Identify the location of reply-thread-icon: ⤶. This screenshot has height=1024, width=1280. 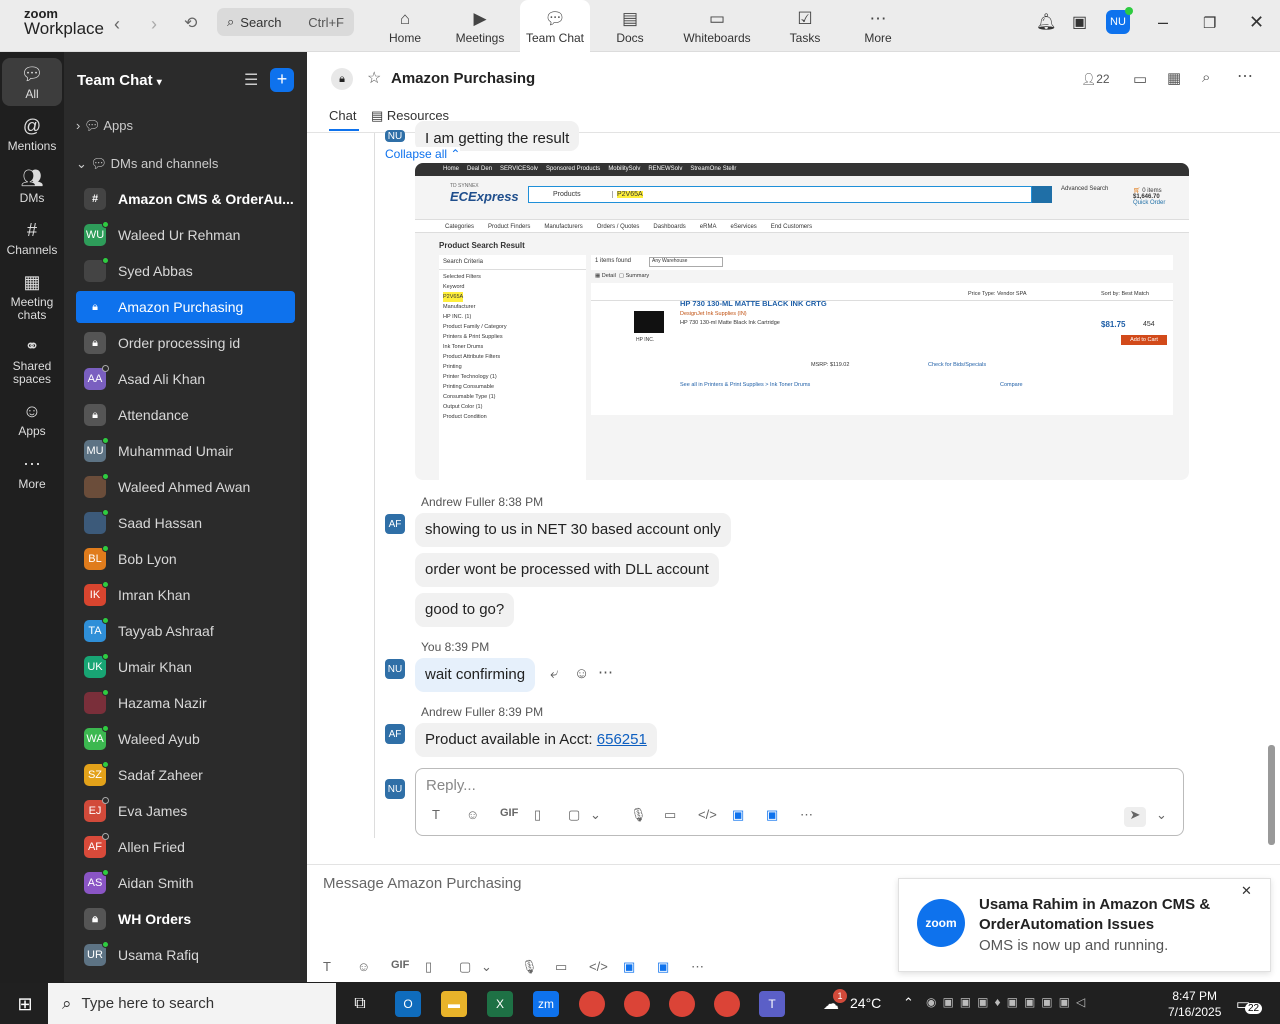
(554, 673).